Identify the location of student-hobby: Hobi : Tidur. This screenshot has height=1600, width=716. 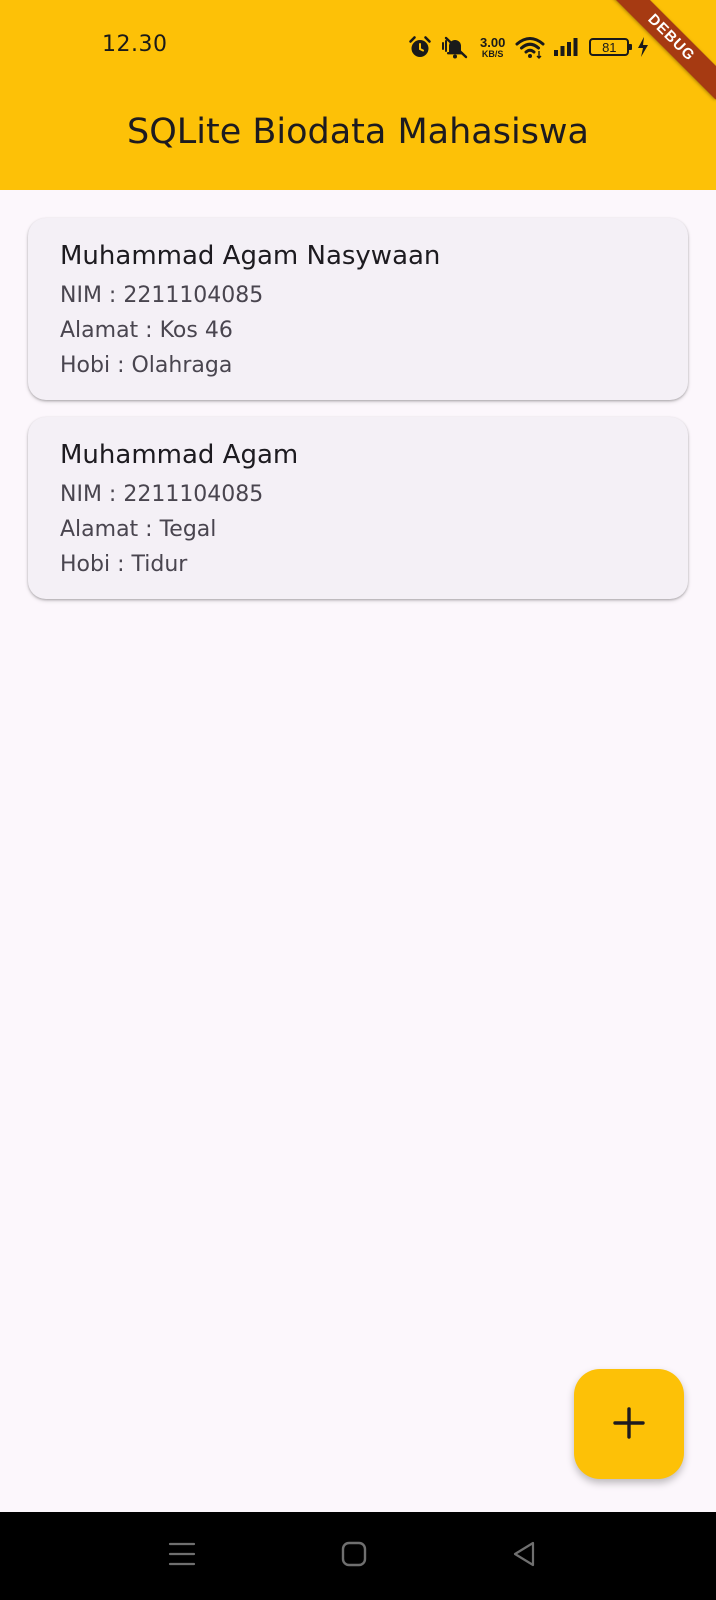
(124, 564).